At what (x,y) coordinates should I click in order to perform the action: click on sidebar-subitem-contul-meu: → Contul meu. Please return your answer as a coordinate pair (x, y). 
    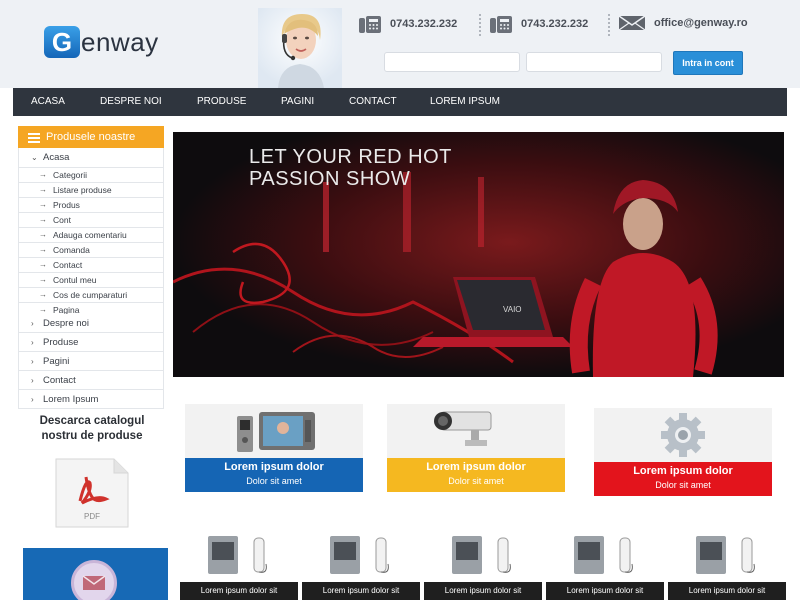
    Looking at the image, I should click on (91, 280).